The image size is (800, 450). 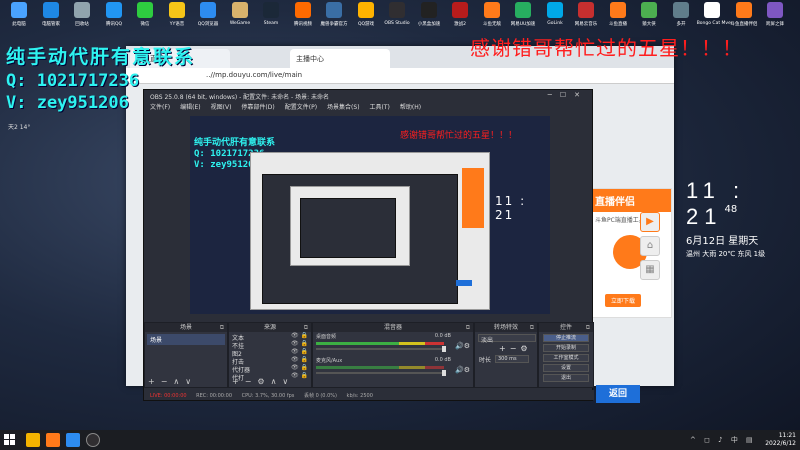 I want to click on desktop-shortcut: 猿大侠, so click(x=649, y=17).